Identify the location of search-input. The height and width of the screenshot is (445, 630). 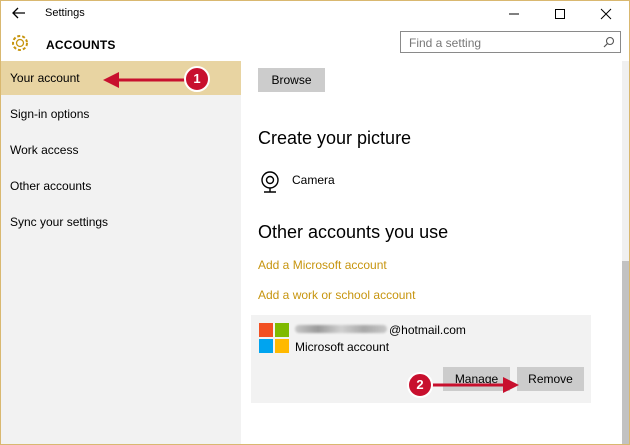
(504, 43).